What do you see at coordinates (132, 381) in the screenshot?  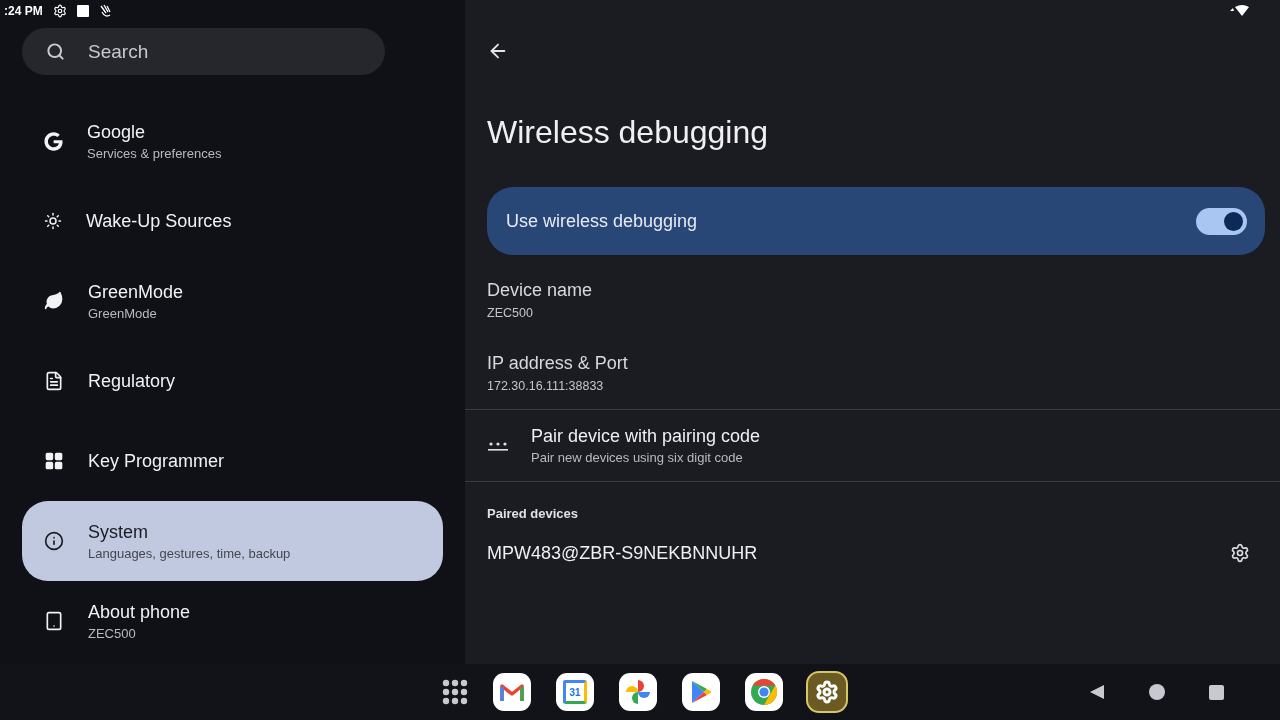 I see `item-title: Regulatory` at bounding box center [132, 381].